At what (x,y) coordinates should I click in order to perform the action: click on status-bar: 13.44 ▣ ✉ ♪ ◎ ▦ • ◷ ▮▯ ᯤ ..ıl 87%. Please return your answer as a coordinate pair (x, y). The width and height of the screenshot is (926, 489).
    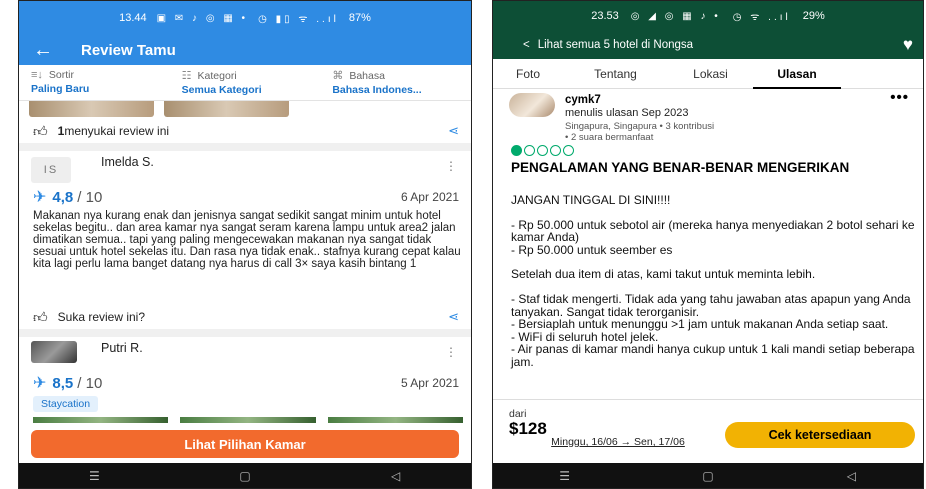
    Looking at the image, I should click on (245, 18).